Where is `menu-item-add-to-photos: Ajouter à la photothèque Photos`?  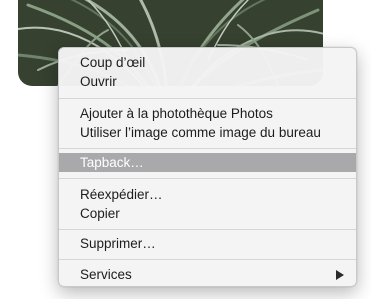 menu-item-add-to-photos: Ajouter à la photothèque Photos is located at coordinates (207, 113).